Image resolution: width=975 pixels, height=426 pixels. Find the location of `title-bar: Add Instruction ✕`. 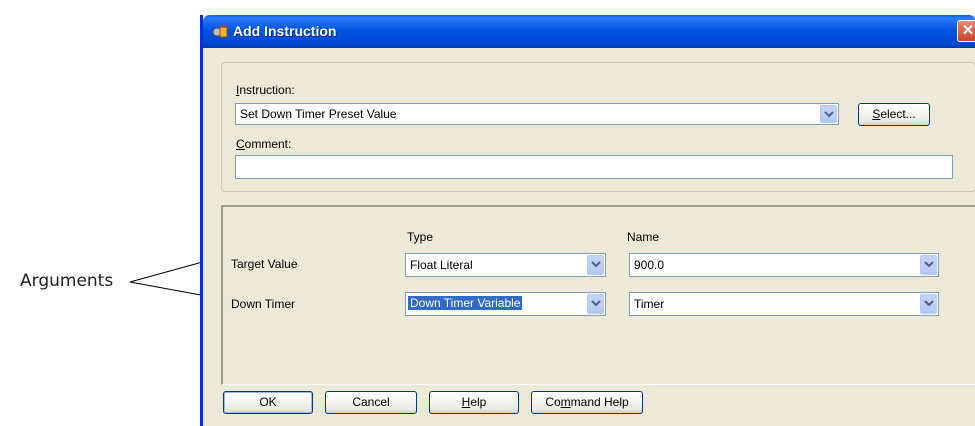

title-bar: Add Instruction ✕ is located at coordinates (589, 31).